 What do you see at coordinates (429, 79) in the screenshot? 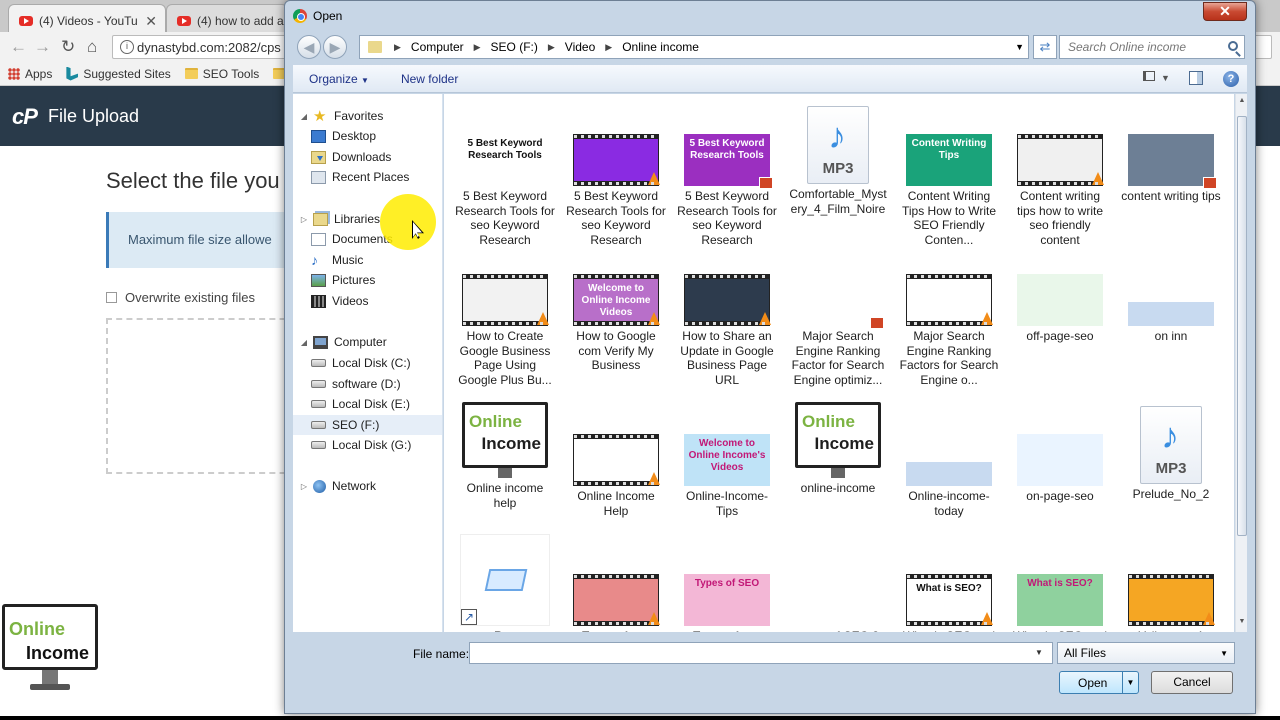
I see `new-folder-button: New folder` at bounding box center [429, 79].